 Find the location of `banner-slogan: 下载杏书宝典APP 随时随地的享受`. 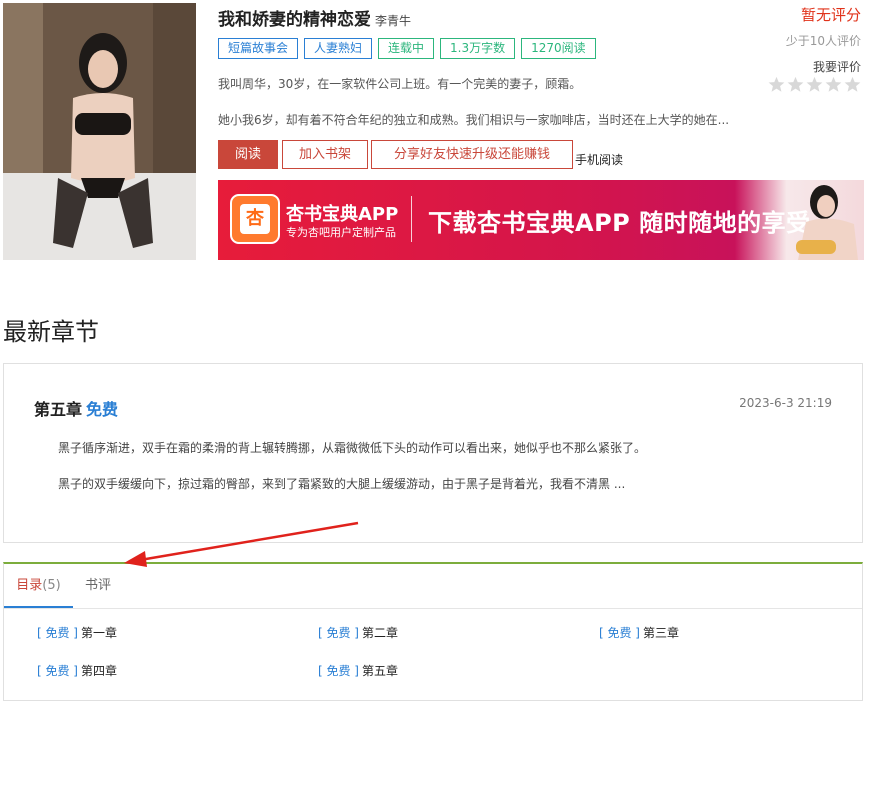

banner-slogan: 下载杏书宝典APP 随时随地的享受 is located at coordinates (619, 223).